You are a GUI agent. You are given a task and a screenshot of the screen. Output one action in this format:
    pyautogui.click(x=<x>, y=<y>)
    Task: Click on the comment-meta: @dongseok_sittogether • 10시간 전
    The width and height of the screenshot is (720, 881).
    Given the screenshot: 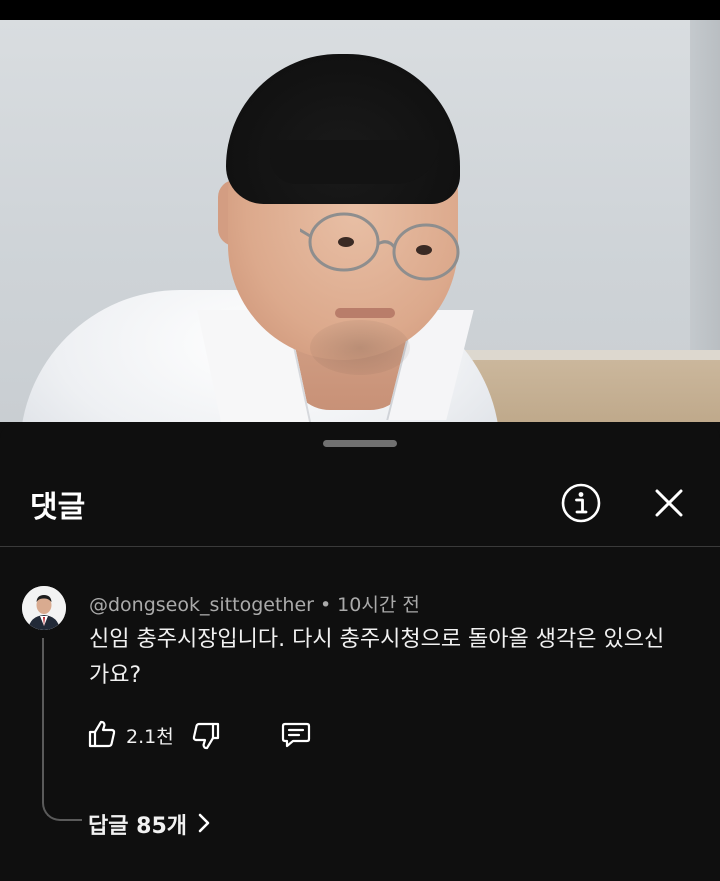 What is the action you would take?
    pyautogui.click(x=254, y=603)
    